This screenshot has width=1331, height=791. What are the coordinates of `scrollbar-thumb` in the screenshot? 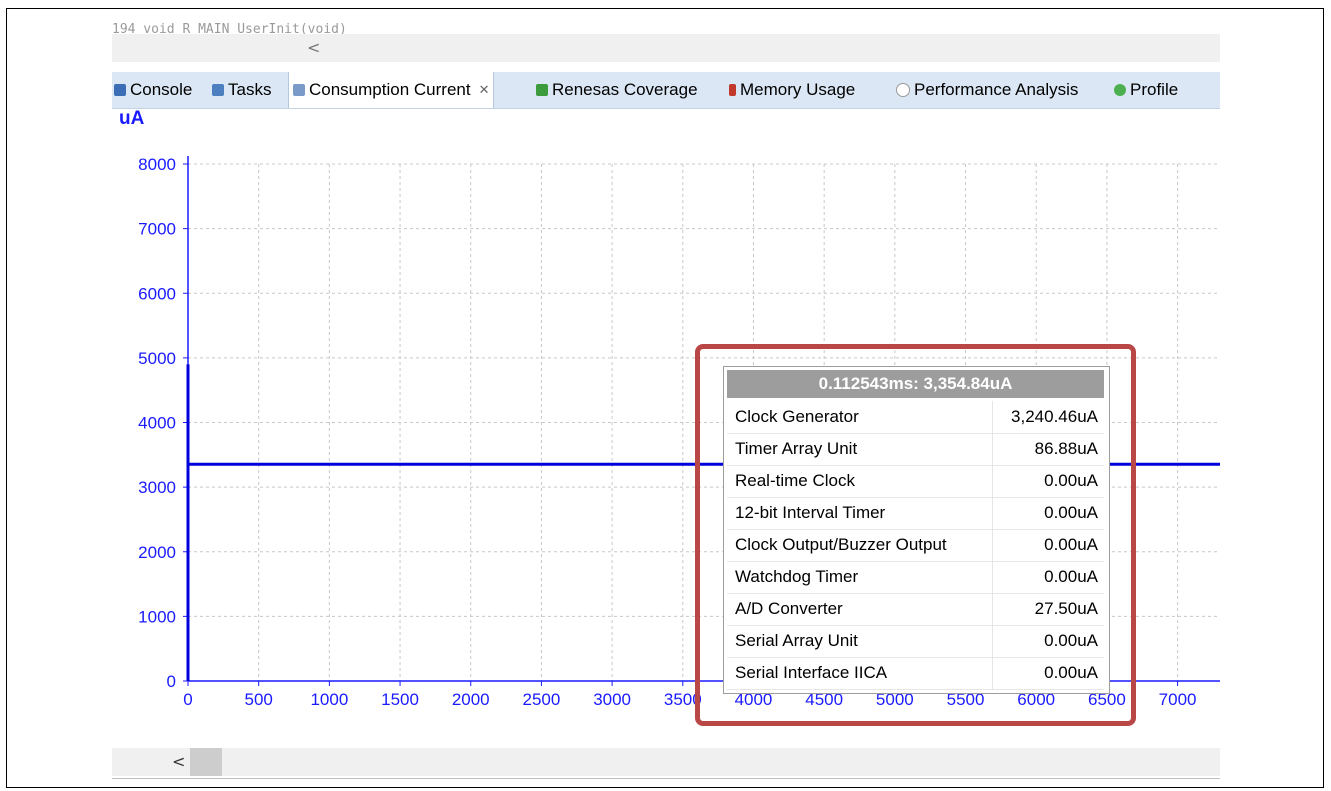 It's located at (206, 762).